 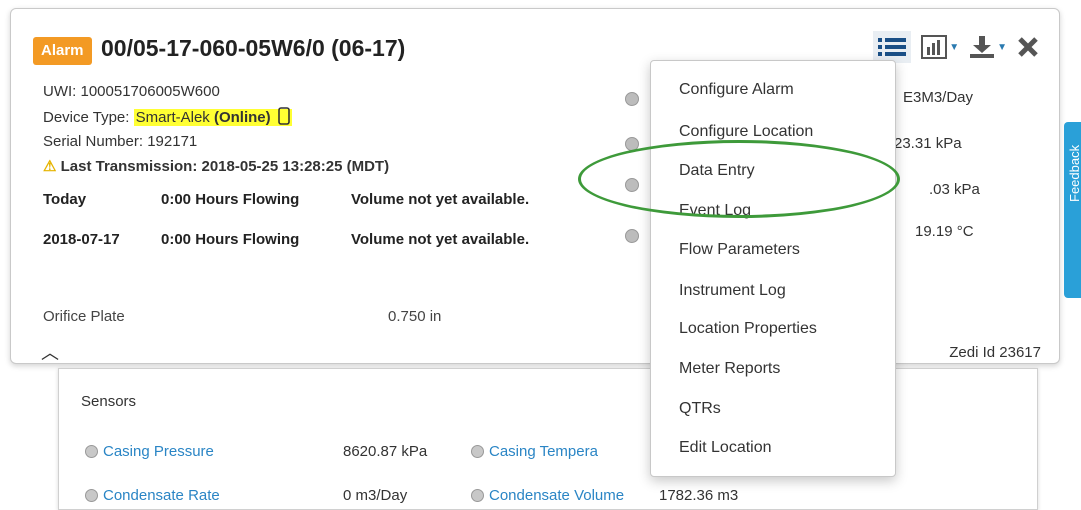 What do you see at coordinates (375, 495) in the screenshot?
I see `sensor-value: 0 m3/Day` at bounding box center [375, 495].